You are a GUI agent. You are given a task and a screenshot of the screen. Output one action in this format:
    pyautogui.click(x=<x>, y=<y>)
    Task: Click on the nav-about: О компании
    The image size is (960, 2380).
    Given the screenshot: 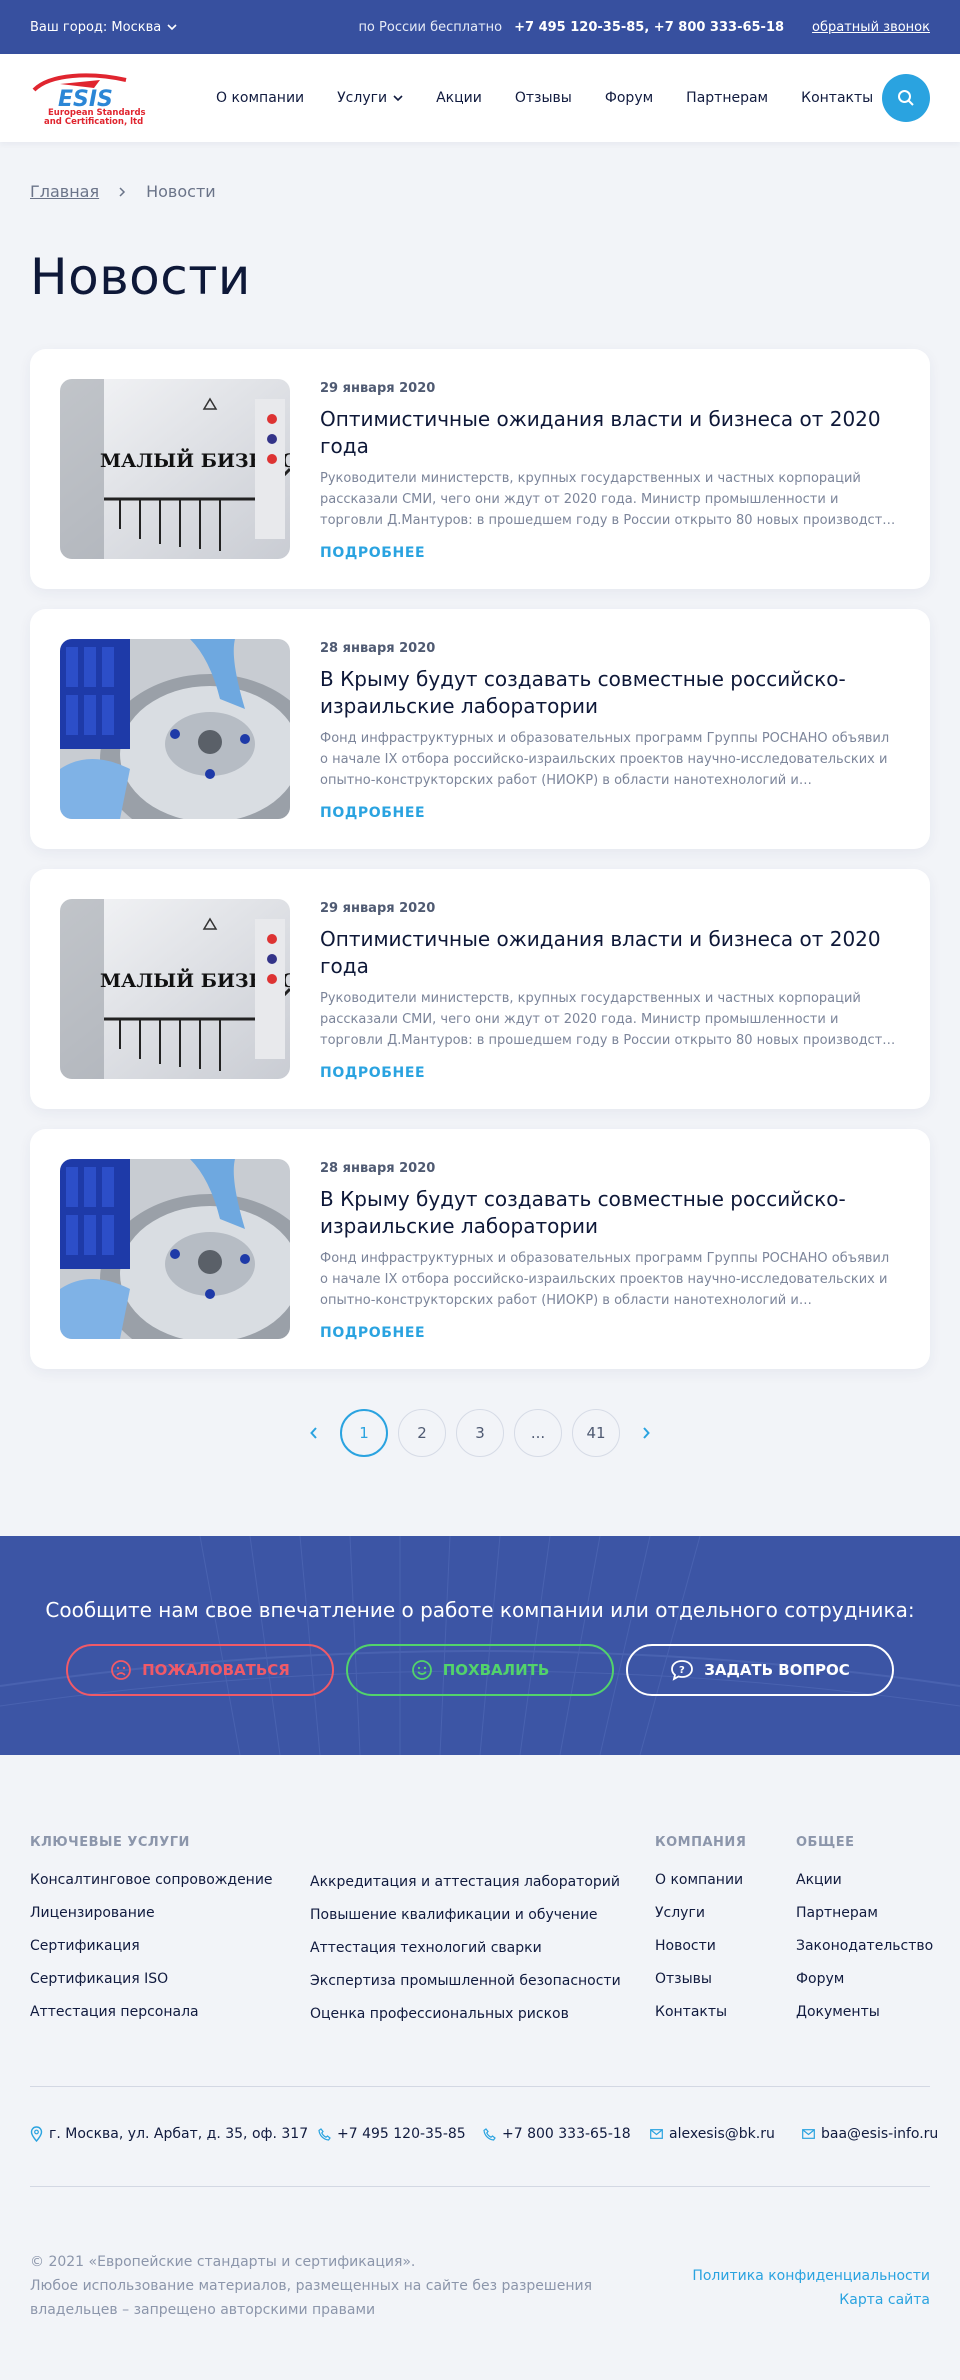 What is the action you would take?
    pyautogui.click(x=260, y=98)
    